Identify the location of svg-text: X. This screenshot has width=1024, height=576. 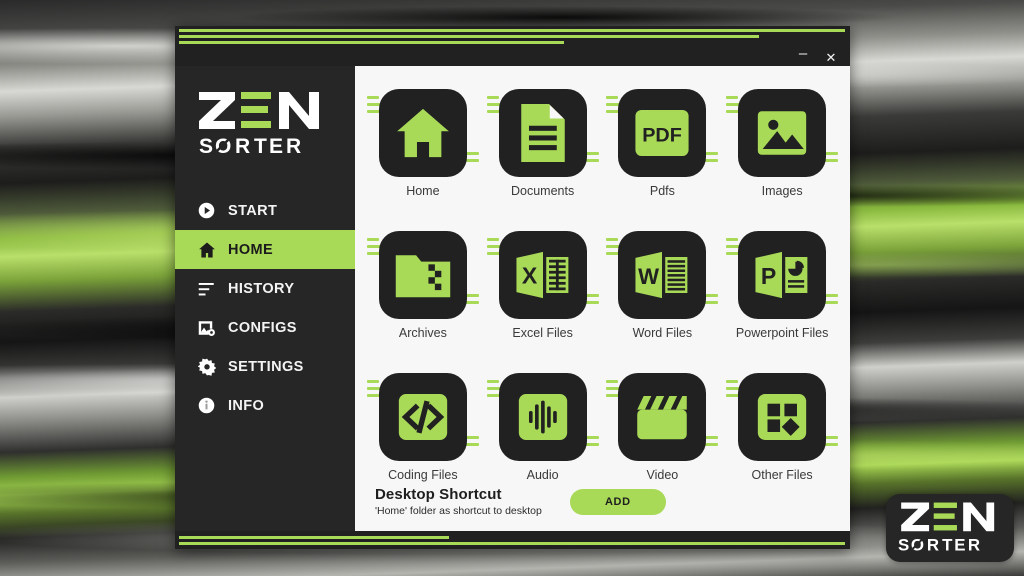
(530, 275).